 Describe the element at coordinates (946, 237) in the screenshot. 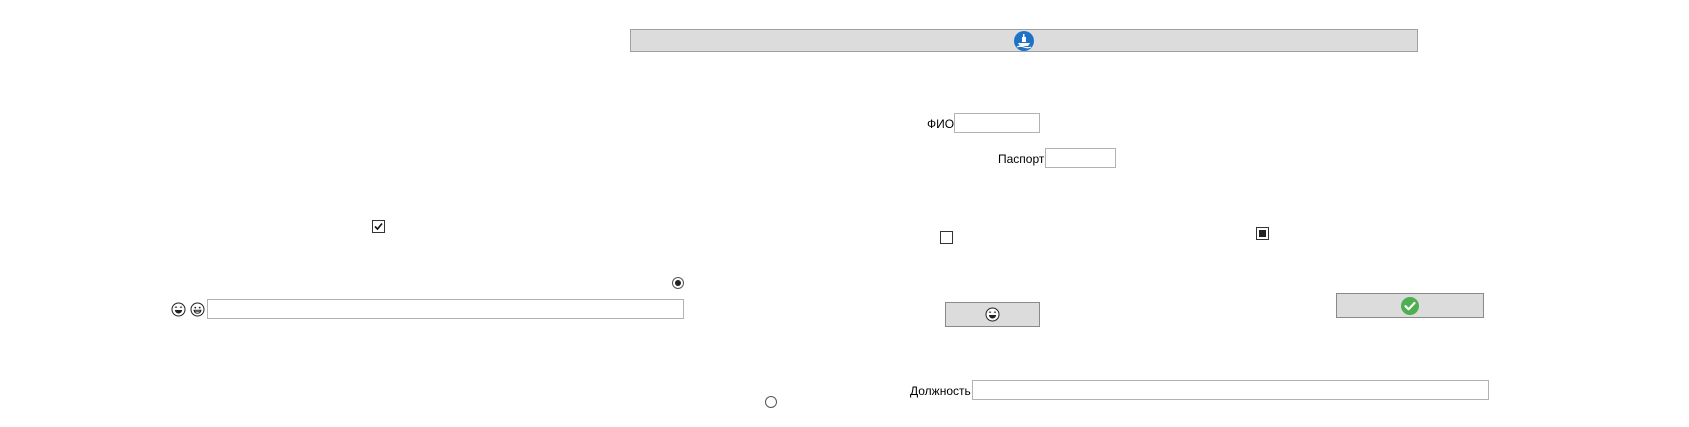

I see `unchecked-checkbox` at that location.